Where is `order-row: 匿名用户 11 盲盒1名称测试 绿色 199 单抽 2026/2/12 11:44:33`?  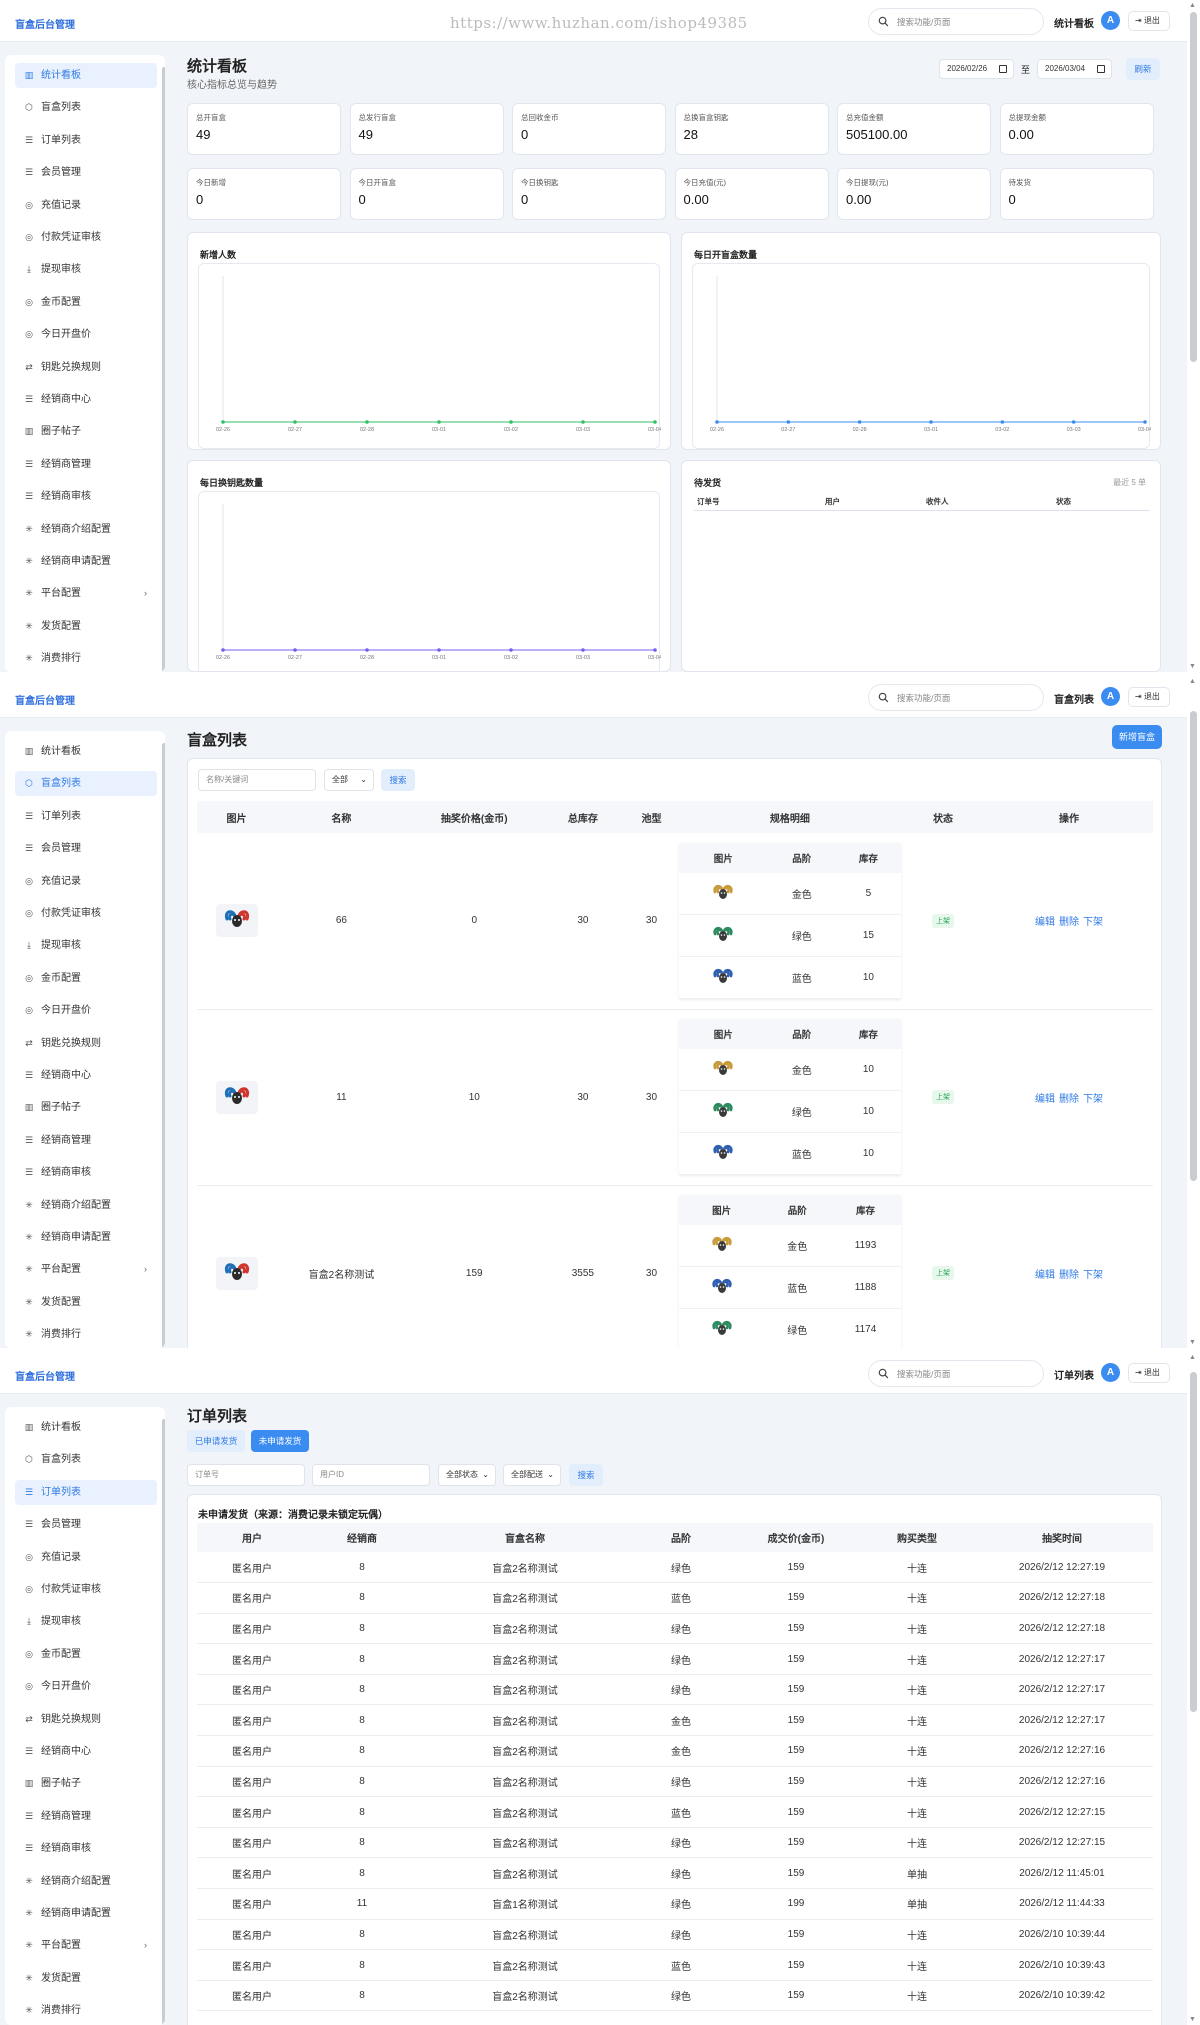
order-row: 匿名用户 11 盲盒1名称测试 绿色 199 单抽 2026/2/12 11:44:33 is located at coordinates (675, 1904).